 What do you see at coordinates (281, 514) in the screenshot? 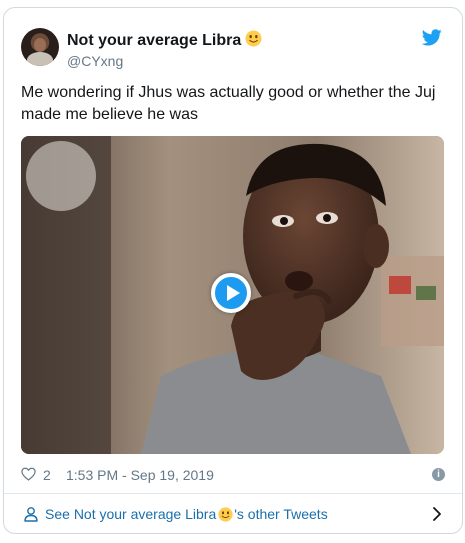
I see `footer-suffix: 's other Tweets` at bounding box center [281, 514].